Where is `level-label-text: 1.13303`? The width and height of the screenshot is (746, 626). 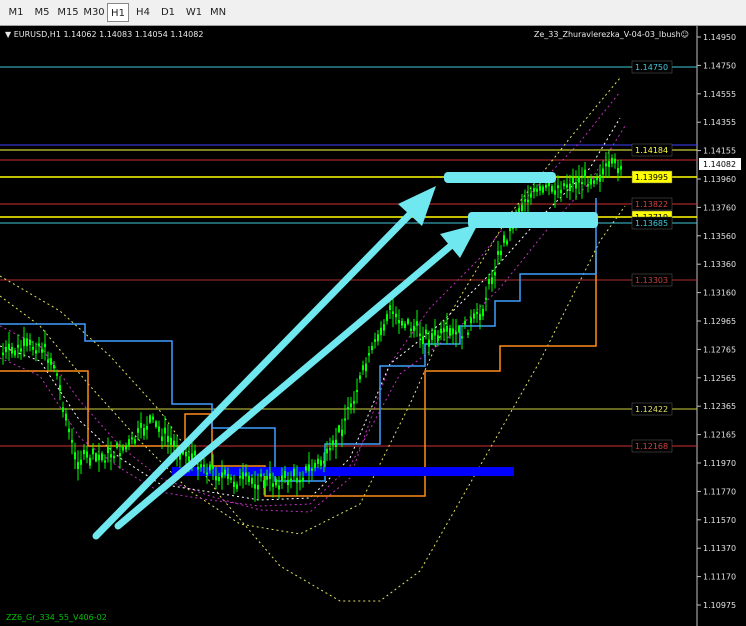 level-label-text: 1.13303 is located at coordinates (651, 280).